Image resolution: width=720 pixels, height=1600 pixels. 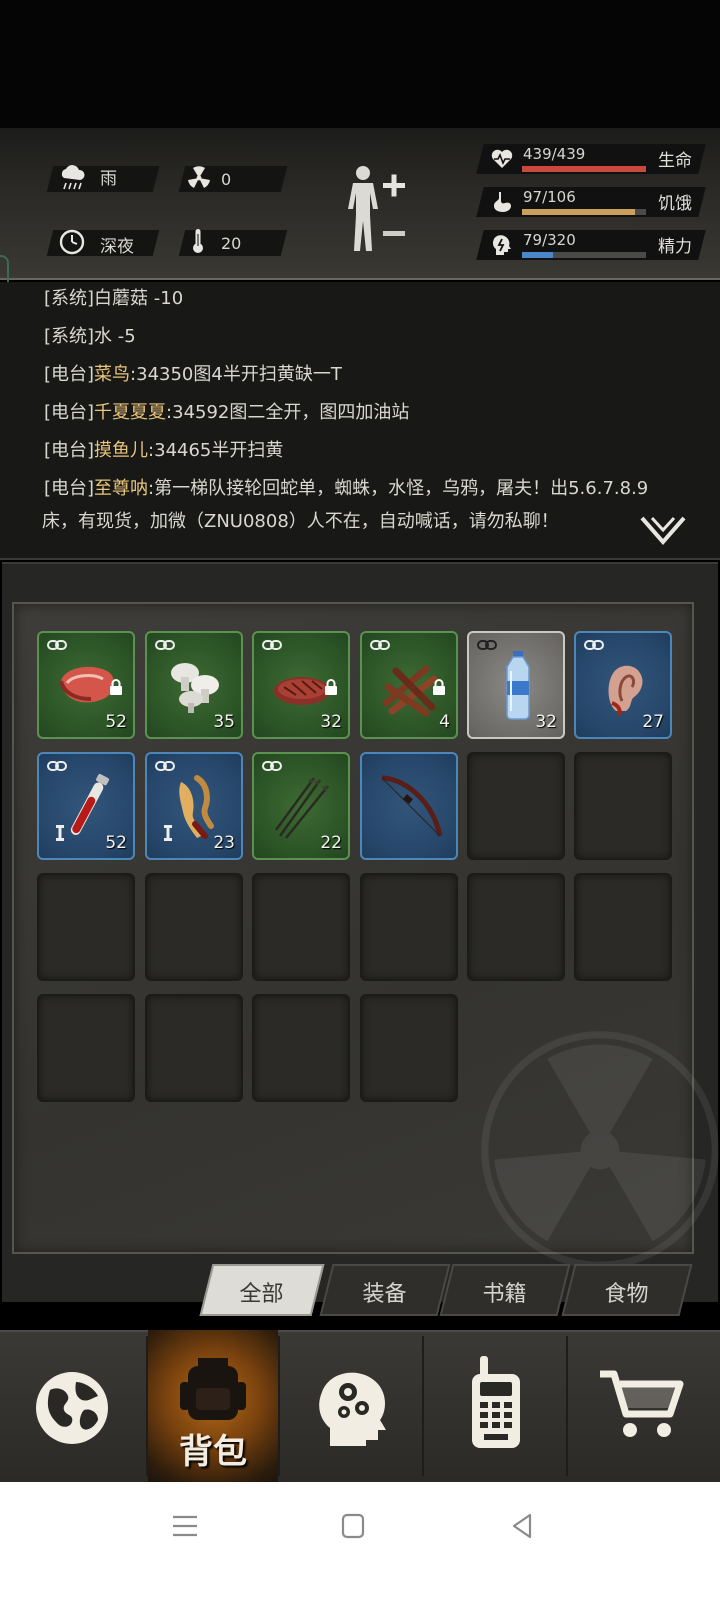 I want to click on item-quantity: 4, so click(x=444, y=722).